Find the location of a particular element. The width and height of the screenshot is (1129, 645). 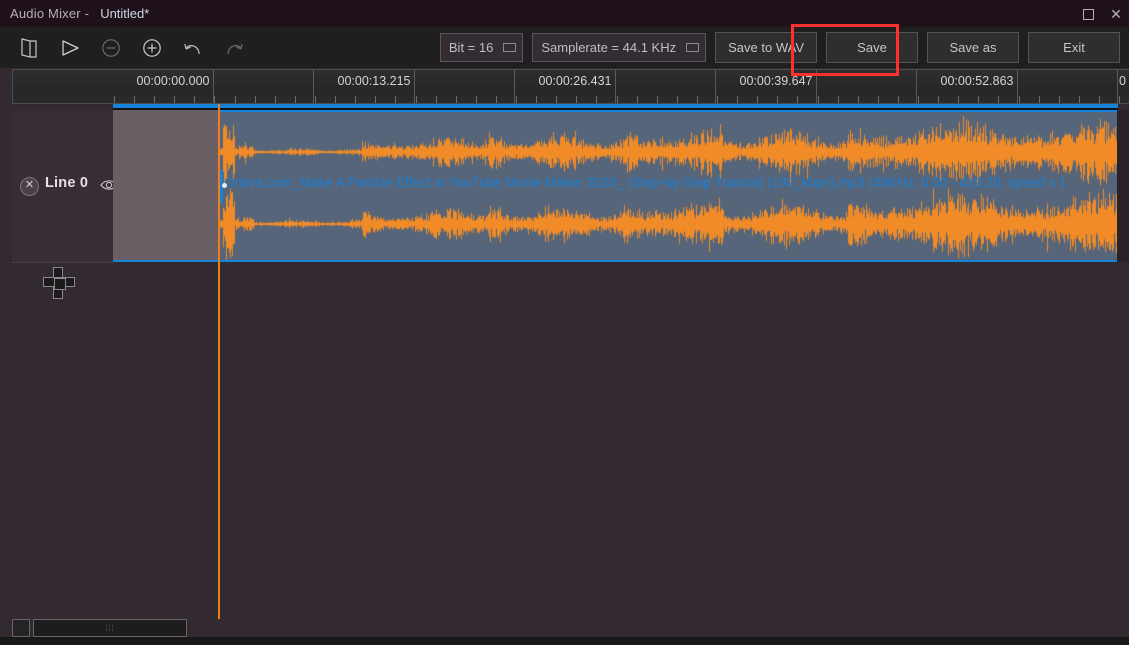

track-header-line-0: ✕ Line 0 is located at coordinates (65, 186).